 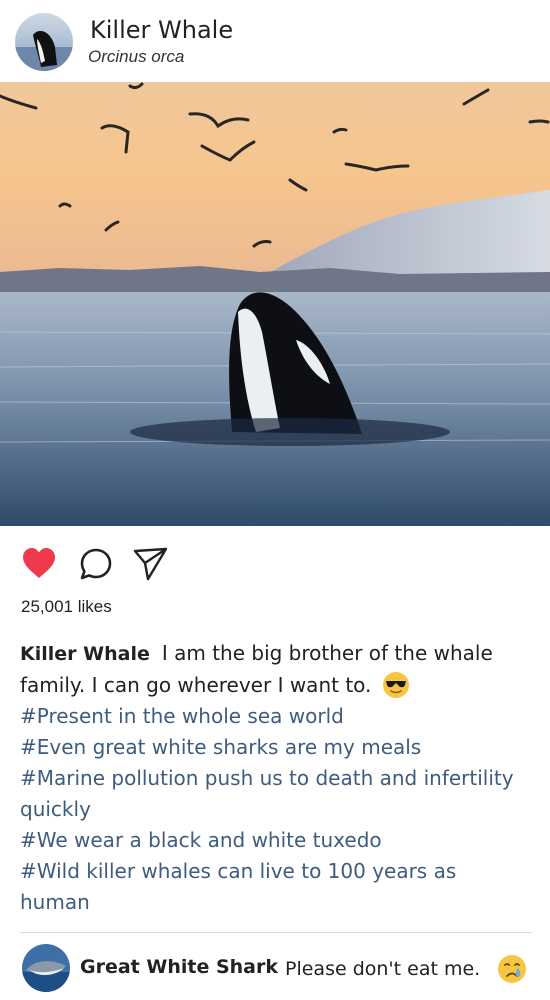 What do you see at coordinates (396, 685) in the screenshot?
I see `sunglasses-emoji` at bounding box center [396, 685].